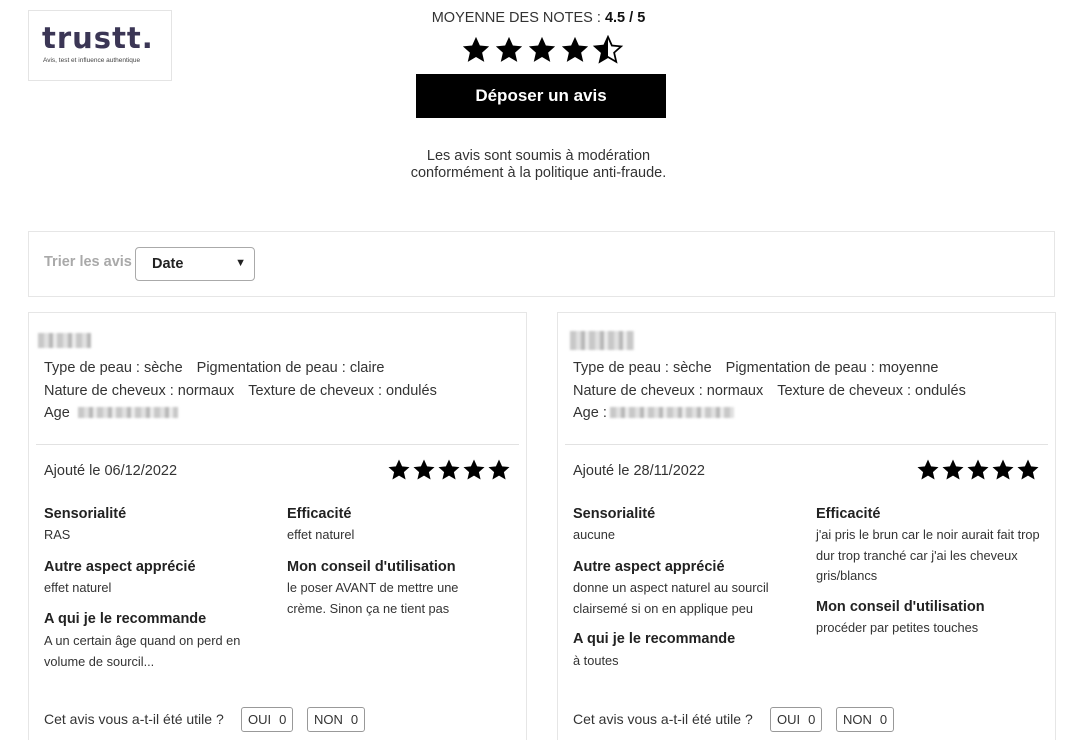 Image resolution: width=1077 pixels, height=740 pixels. I want to click on skin-pigmentation: Pigmentation de peau : claire, so click(290, 368).